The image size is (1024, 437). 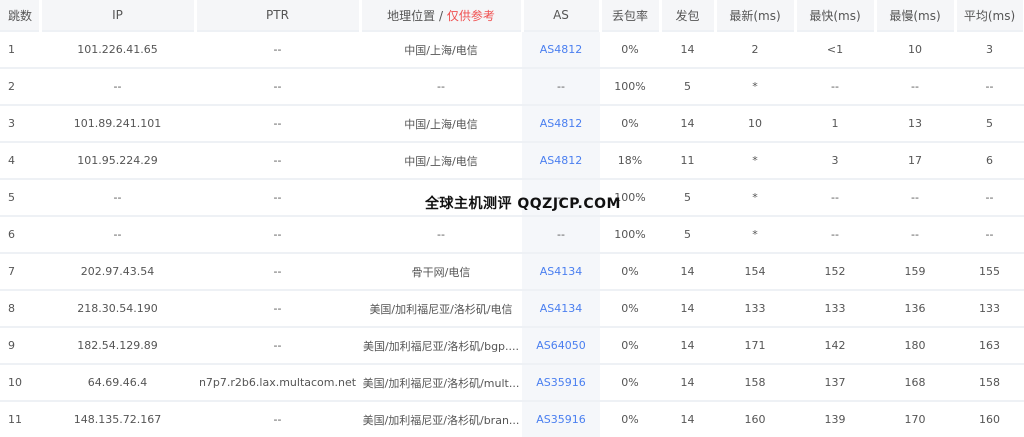 I want to click on table-row: 2 -- -- -- -- 100% 5 * -- -- --, so click(x=512, y=86).